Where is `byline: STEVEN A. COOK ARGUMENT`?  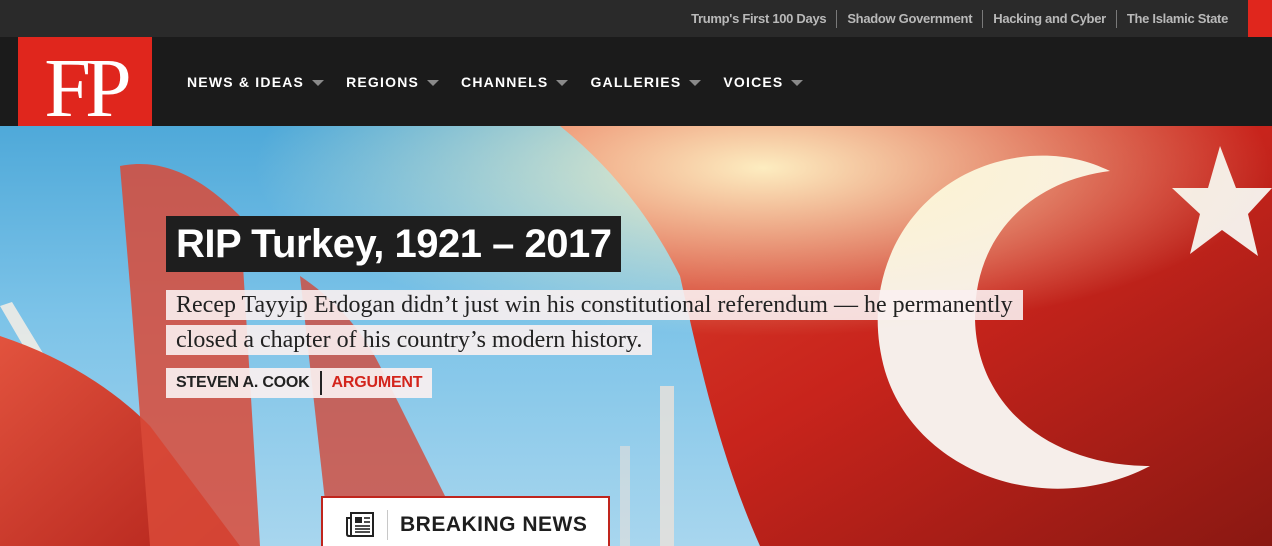
byline: STEVEN A. COOK ARGUMENT is located at coordinates (299, 383).